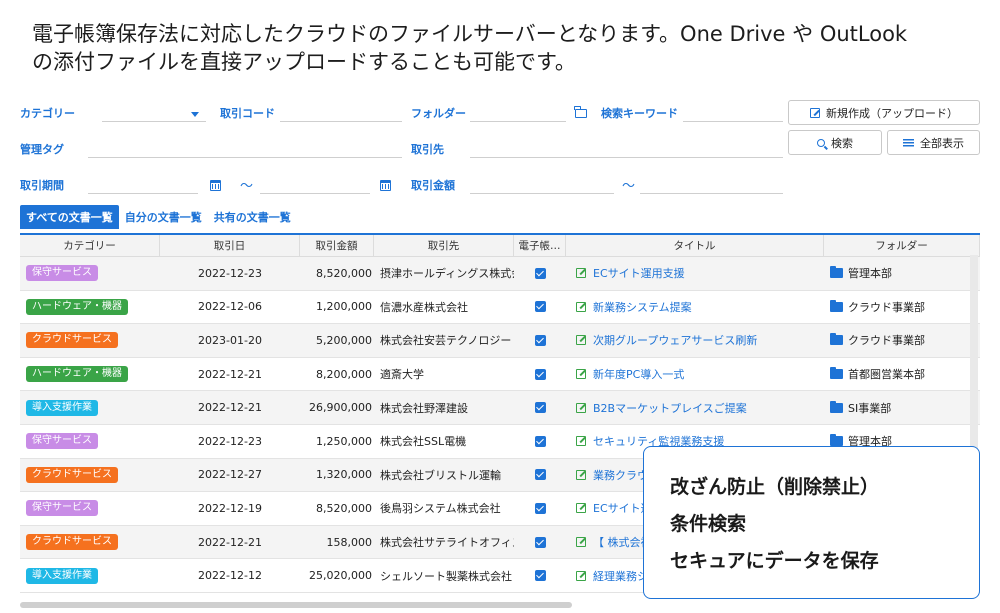  I want to click on partner-input, so click(626, 147).